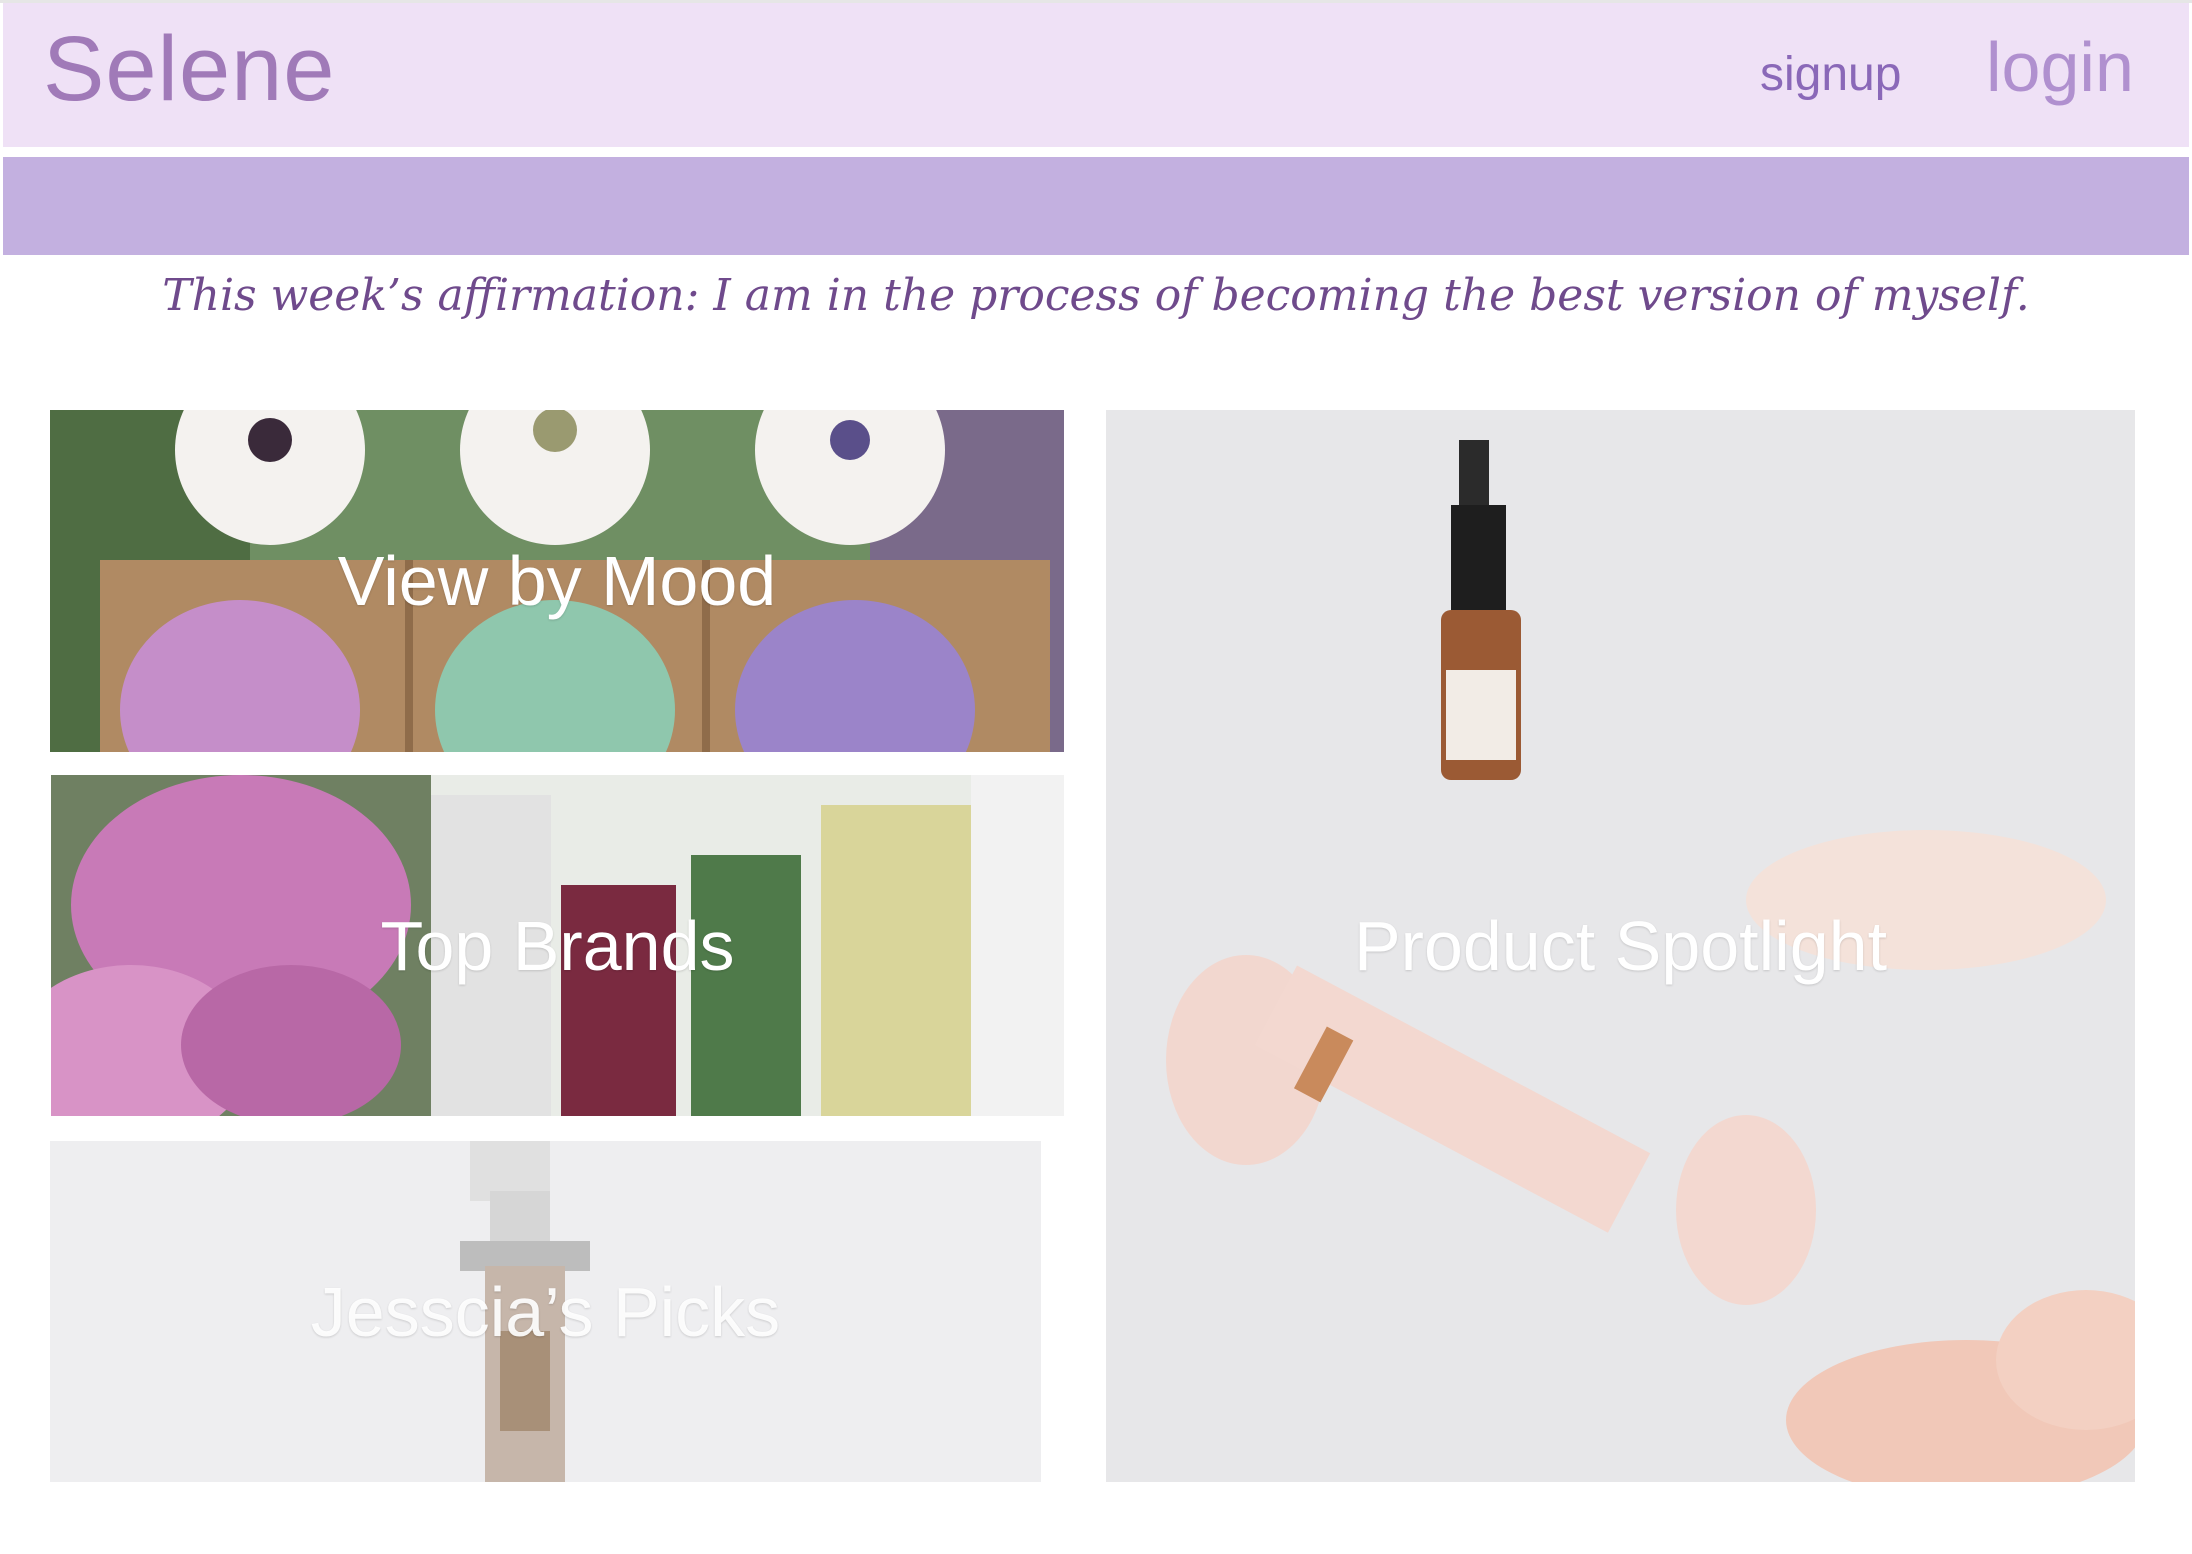 The image size is (2192, 1554). I want to click on top-brands-label: Top Brands, so click(557, 945).